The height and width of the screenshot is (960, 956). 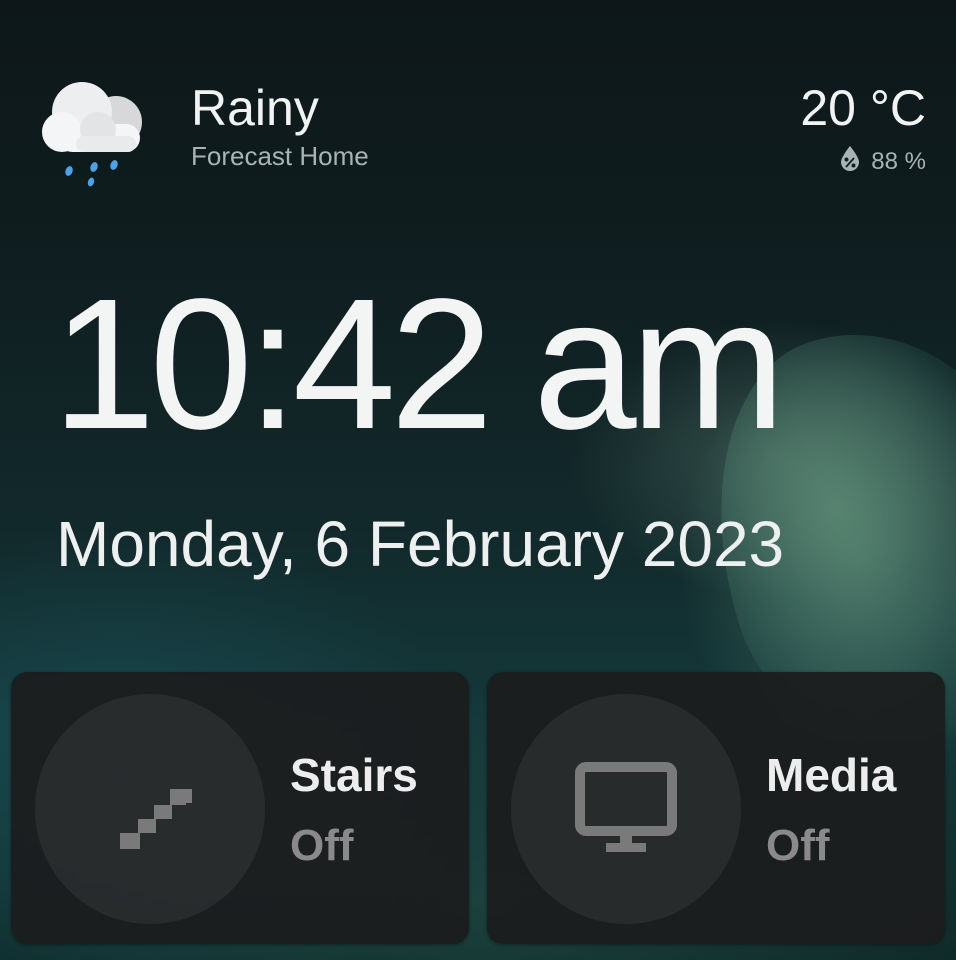 I want to click on media-toggle-button, so click(x=626, y=809).